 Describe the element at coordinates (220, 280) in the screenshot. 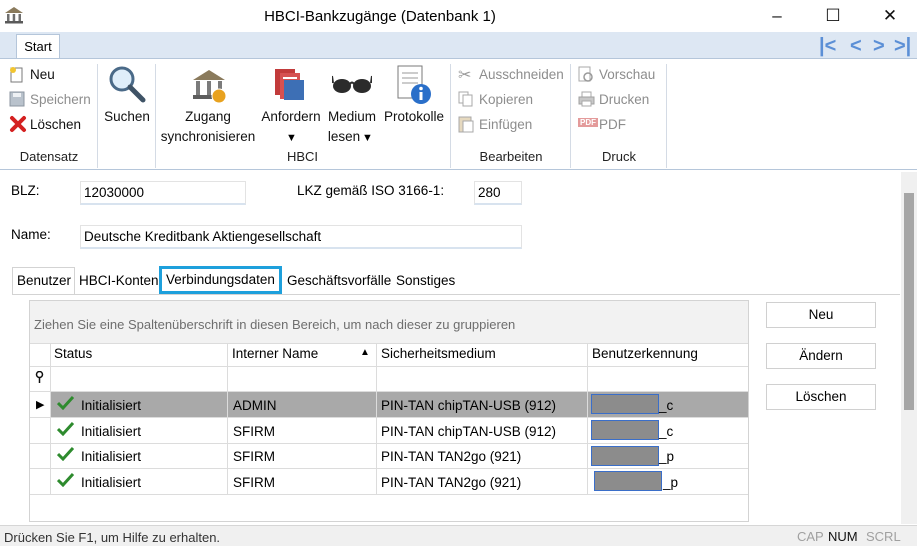

I see `tab-verbindungsdaten: Verbindungsdaten` at that location.